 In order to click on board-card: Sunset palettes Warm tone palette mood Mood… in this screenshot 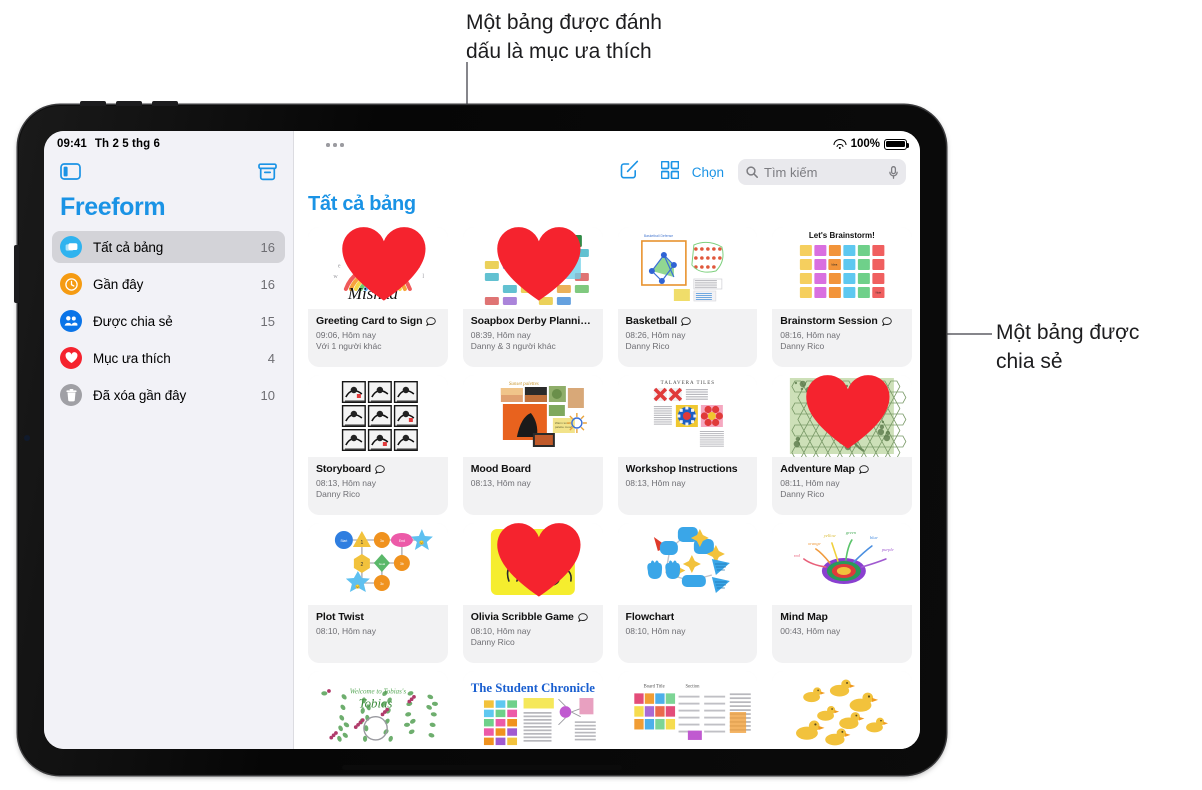, I will do `click(532, 445)`.